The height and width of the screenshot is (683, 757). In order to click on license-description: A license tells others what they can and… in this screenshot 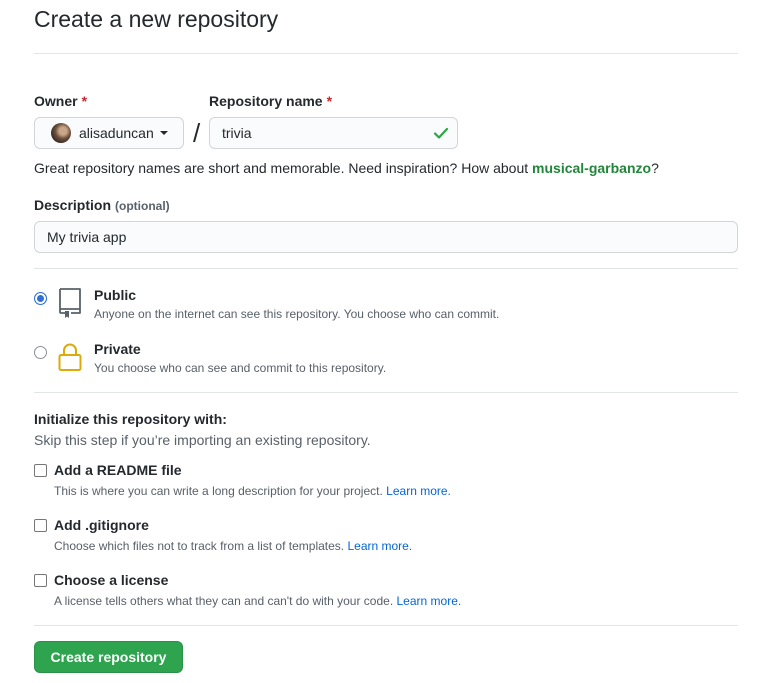, I will do `click(257, 601)`.